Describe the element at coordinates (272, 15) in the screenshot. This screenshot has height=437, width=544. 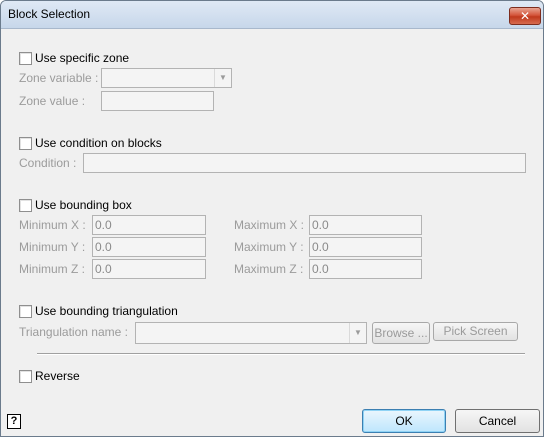
I see `title-bar: Block Selection ✕` at that location.